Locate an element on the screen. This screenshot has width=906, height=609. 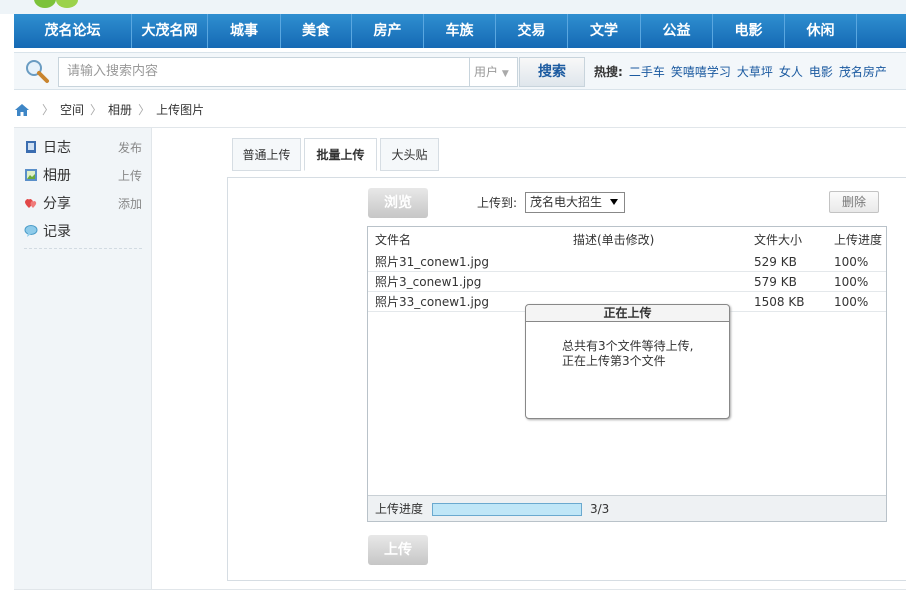
home-icon is located at coordinates (22, 110).